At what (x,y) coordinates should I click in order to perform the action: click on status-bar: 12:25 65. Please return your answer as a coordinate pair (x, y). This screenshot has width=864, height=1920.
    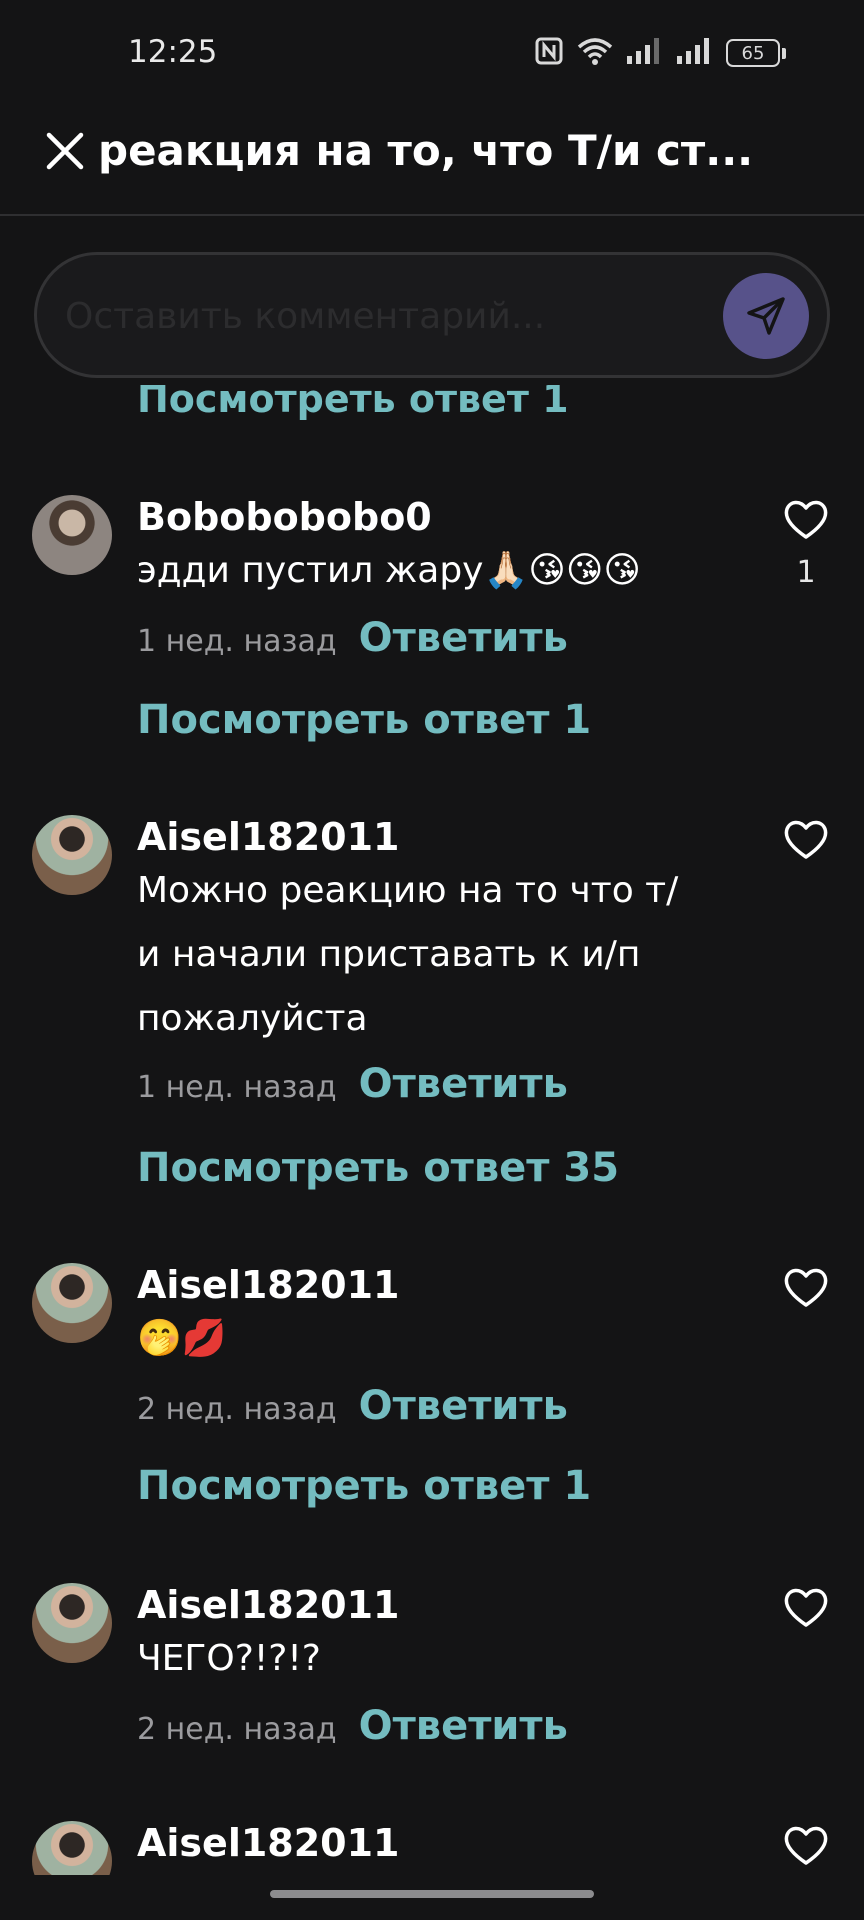
    Looking at the image, I should click on (432, 55).